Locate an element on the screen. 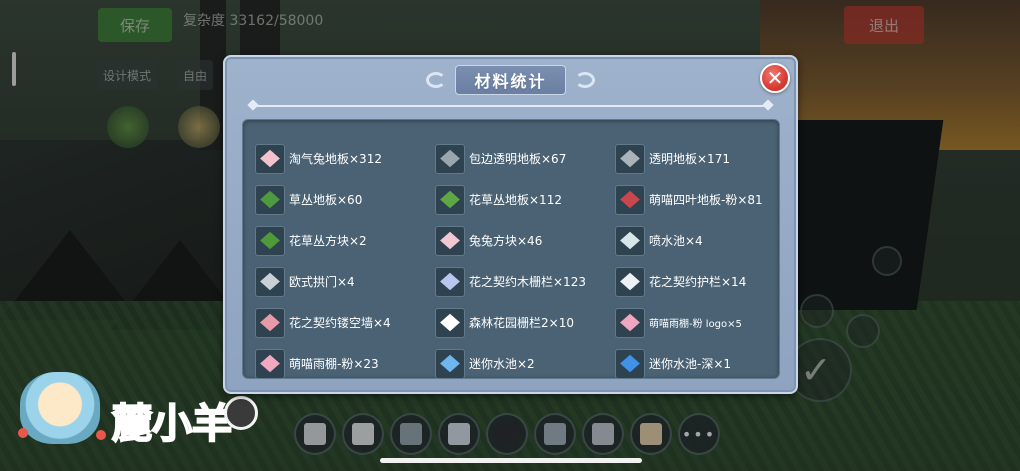 The height and width of the screenshot is (471, 1020). material-label: 草丛地板×60 is located at coordinates (326, 200).